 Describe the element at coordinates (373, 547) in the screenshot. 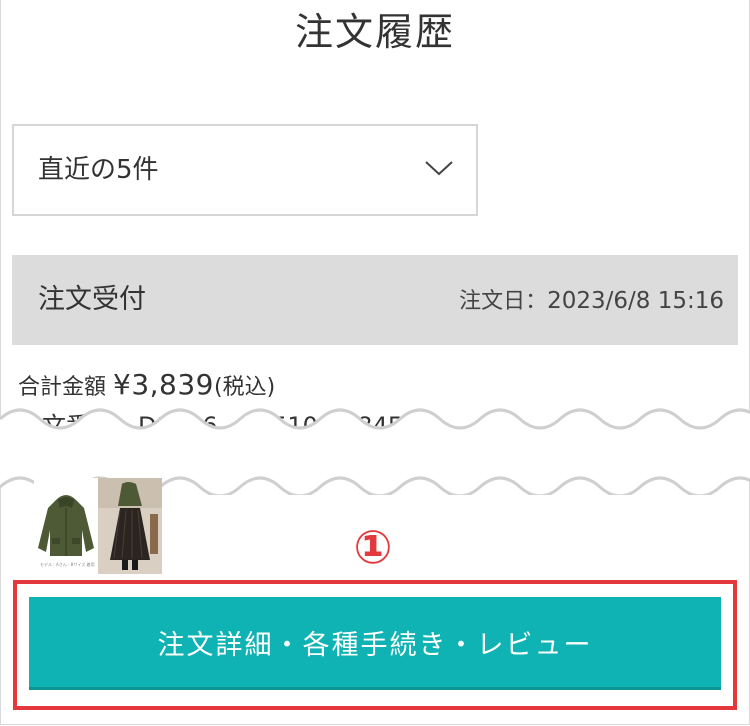

I see `step-marker-1: ①` at that location.